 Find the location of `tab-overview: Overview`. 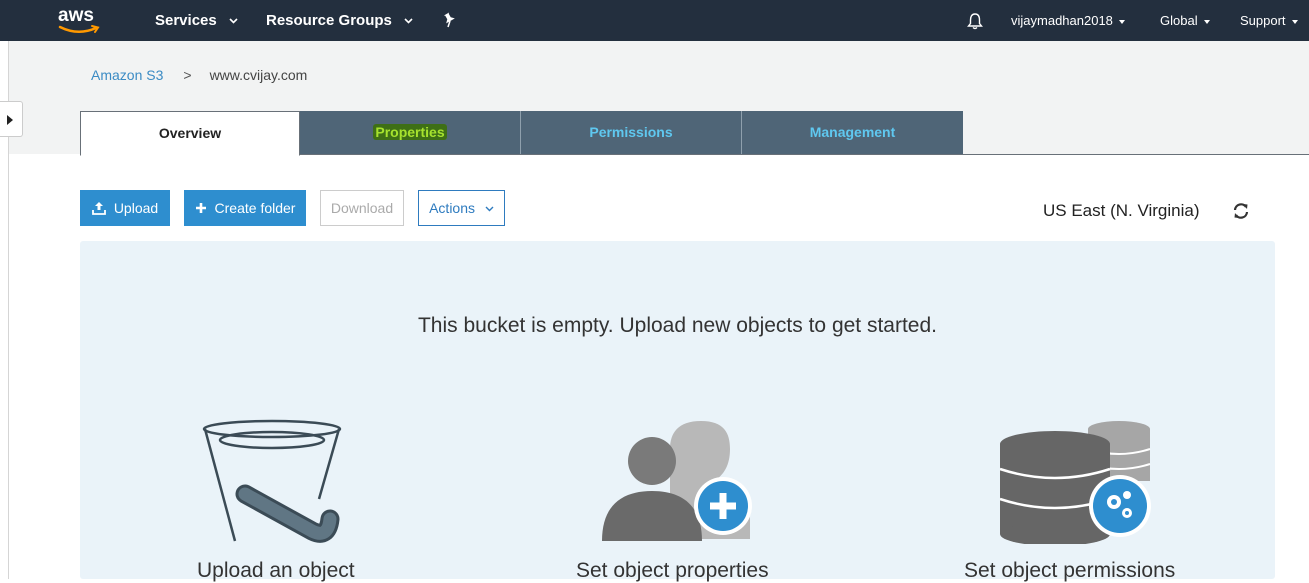

tab-overview: Overview is located at coordinates (190, 133).